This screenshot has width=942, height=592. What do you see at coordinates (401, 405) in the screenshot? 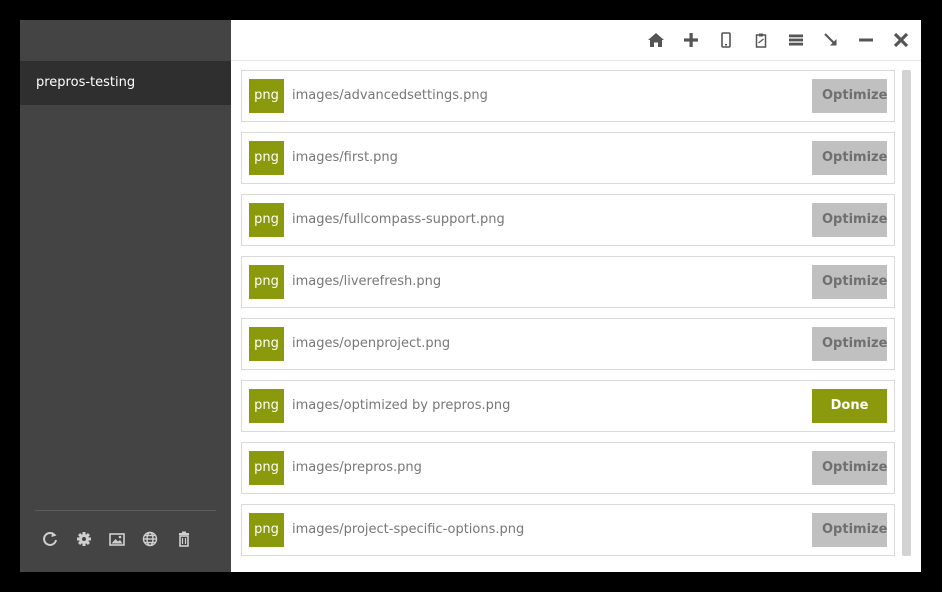
I see `file-path: images/optimized by prepros.png` at bounding box center [401, 405].